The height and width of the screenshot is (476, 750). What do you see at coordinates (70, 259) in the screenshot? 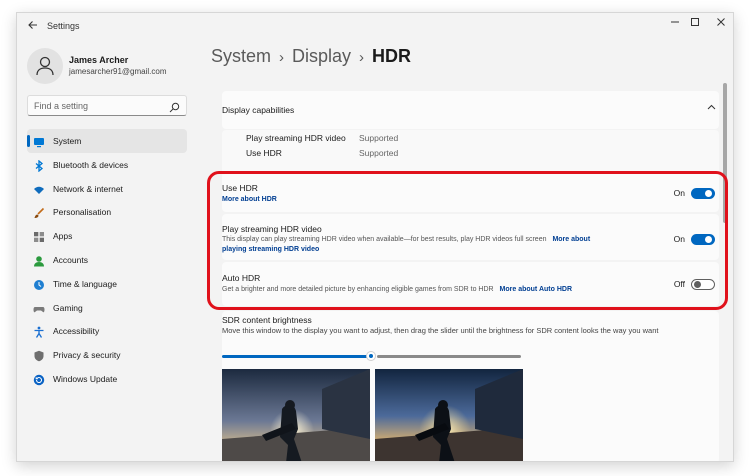
I see `sidebar-item-label: Accounts` at bounding box center [70, 259].